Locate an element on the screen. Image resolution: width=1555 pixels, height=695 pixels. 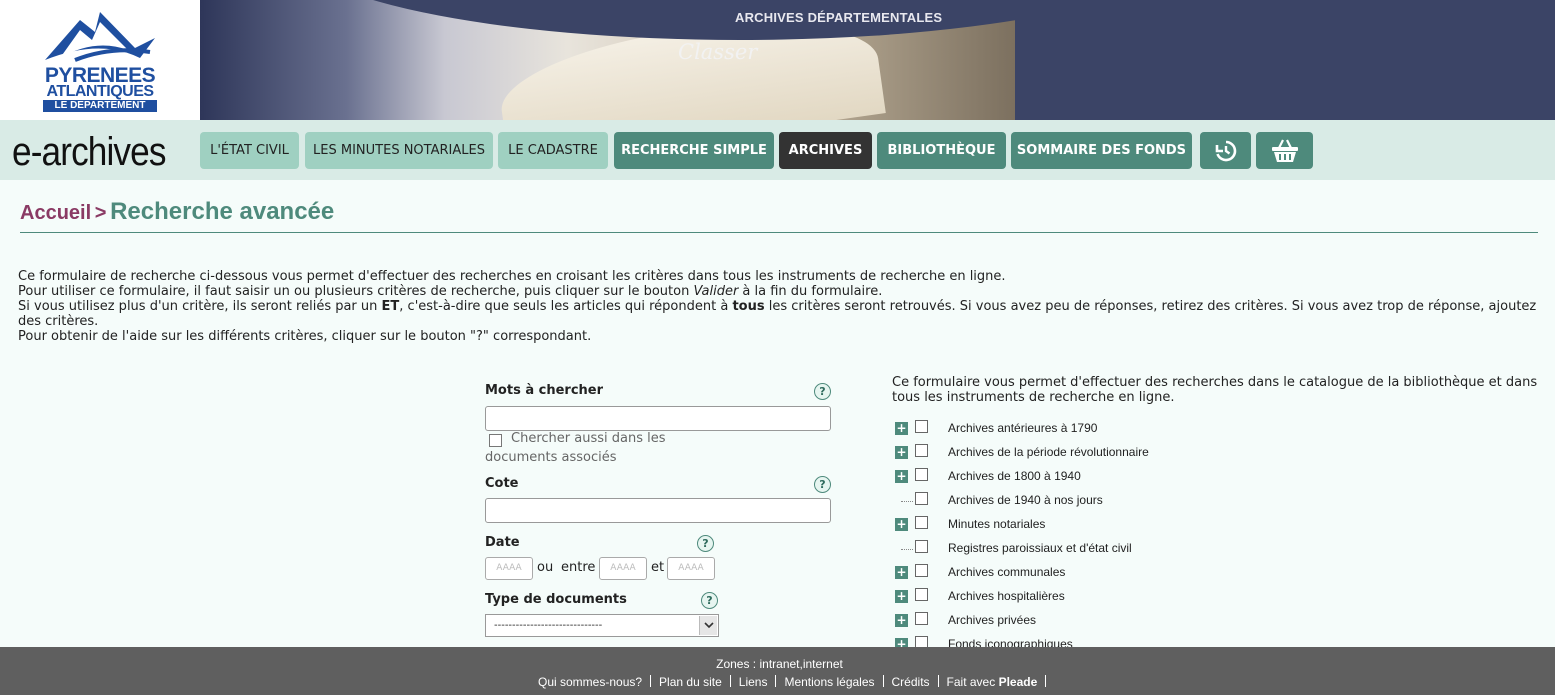
footer-made-with: Fait avec is located at coordinates (972, 682).